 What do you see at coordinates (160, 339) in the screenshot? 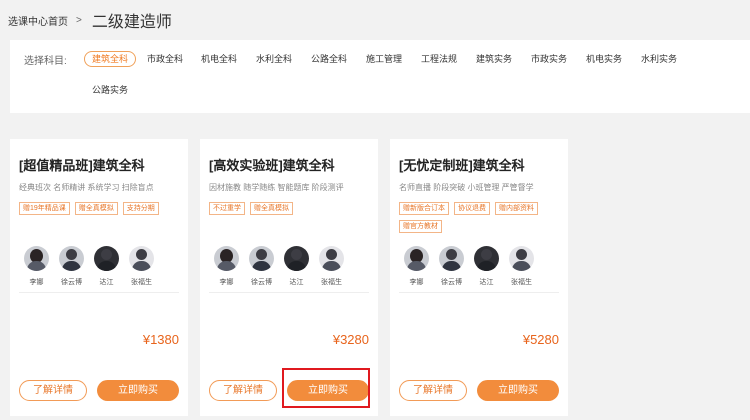
I see `course-price: ¥1380` at bounding box center [160, 339].